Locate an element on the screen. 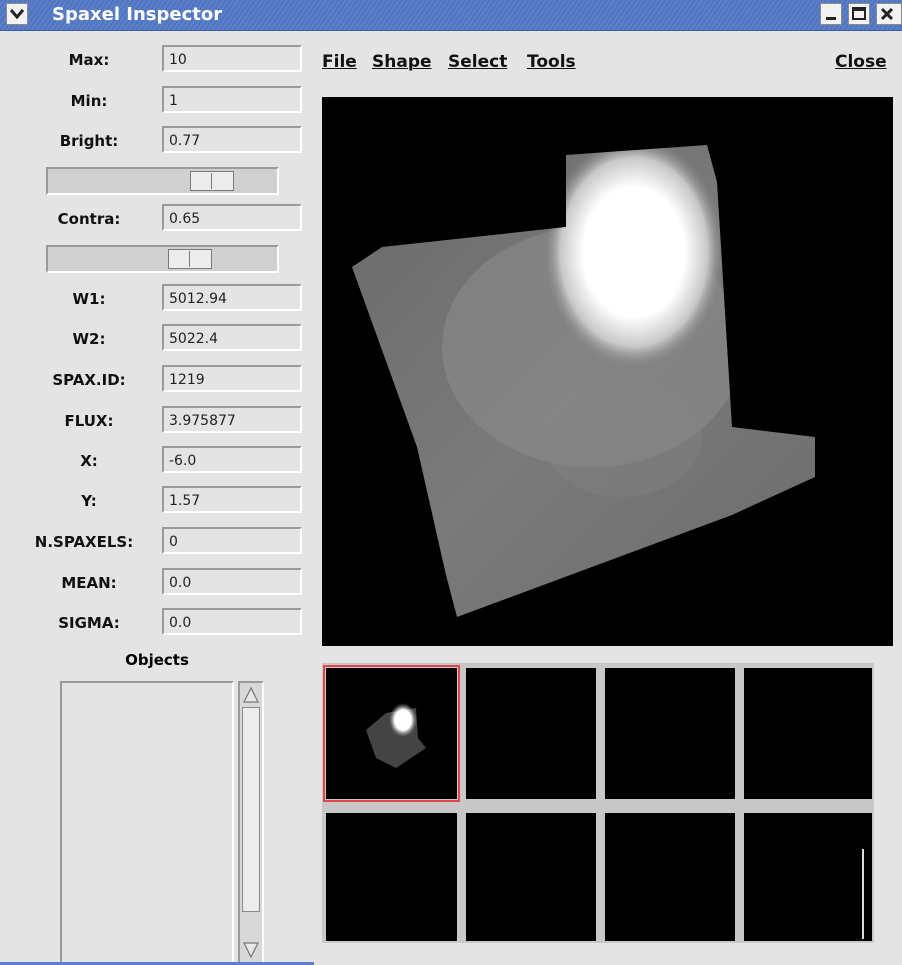 This screenshot has width=902, height=965. close-menu-button: Close is located at coordinates (861, 62).